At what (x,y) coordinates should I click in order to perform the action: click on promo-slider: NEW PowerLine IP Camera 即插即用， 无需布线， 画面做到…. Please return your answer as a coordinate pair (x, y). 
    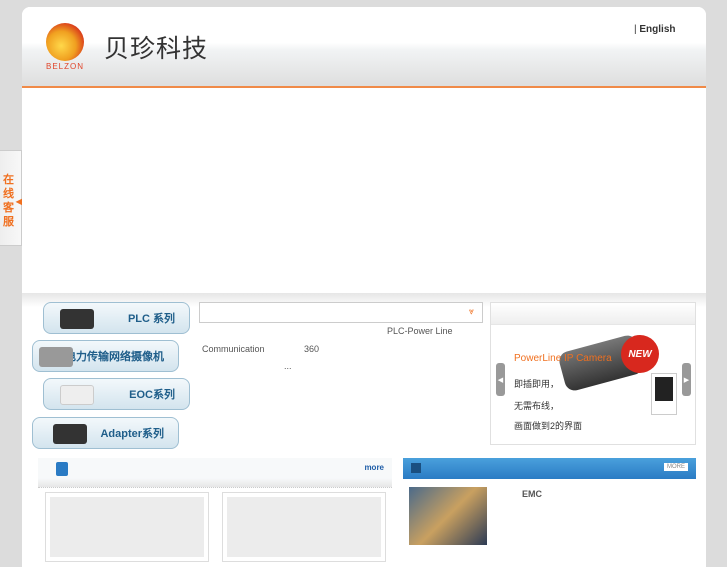
    Looking at the image, I should click on (593, 373).